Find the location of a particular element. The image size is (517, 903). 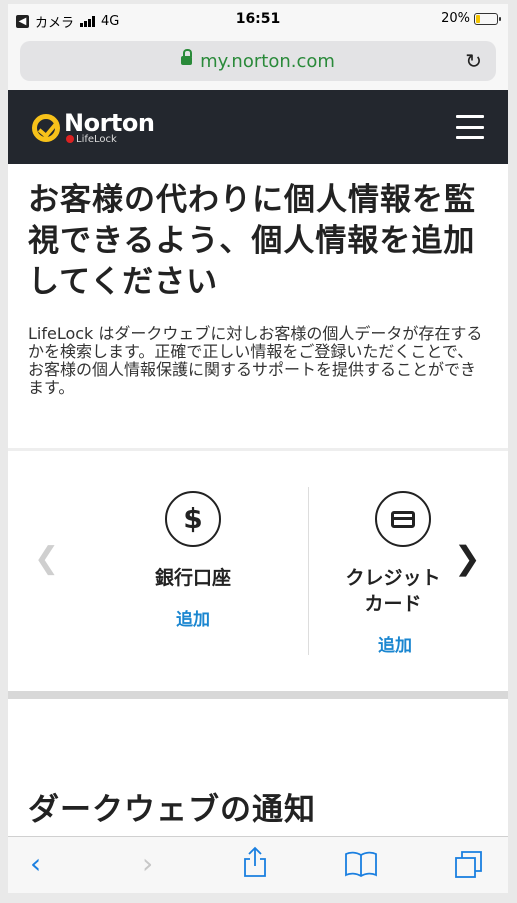

dark-web-section-title: ダークウェブの通知 is located at coordinates (172, 810).